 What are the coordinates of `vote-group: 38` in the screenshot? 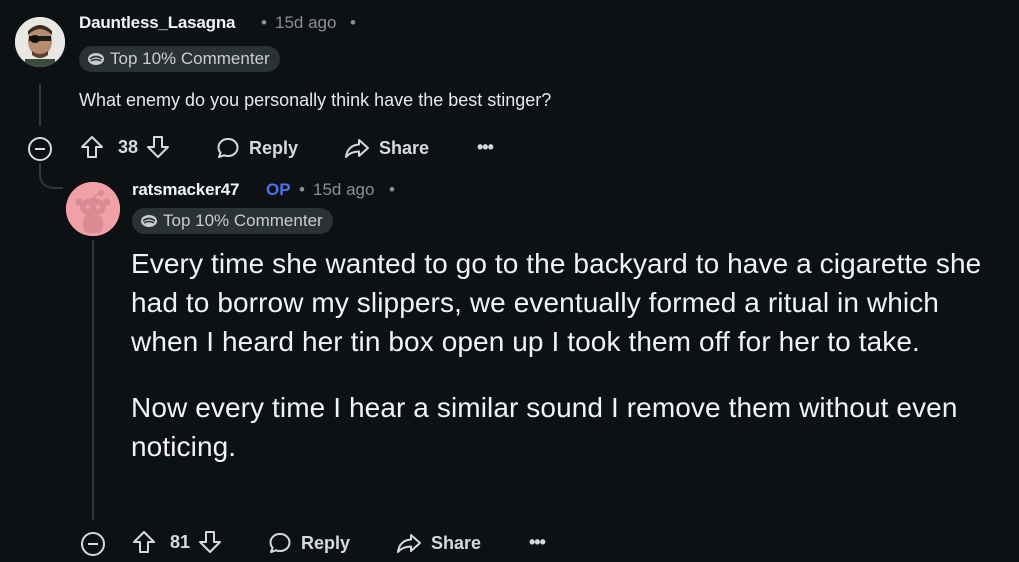 It's located at (125, 147).